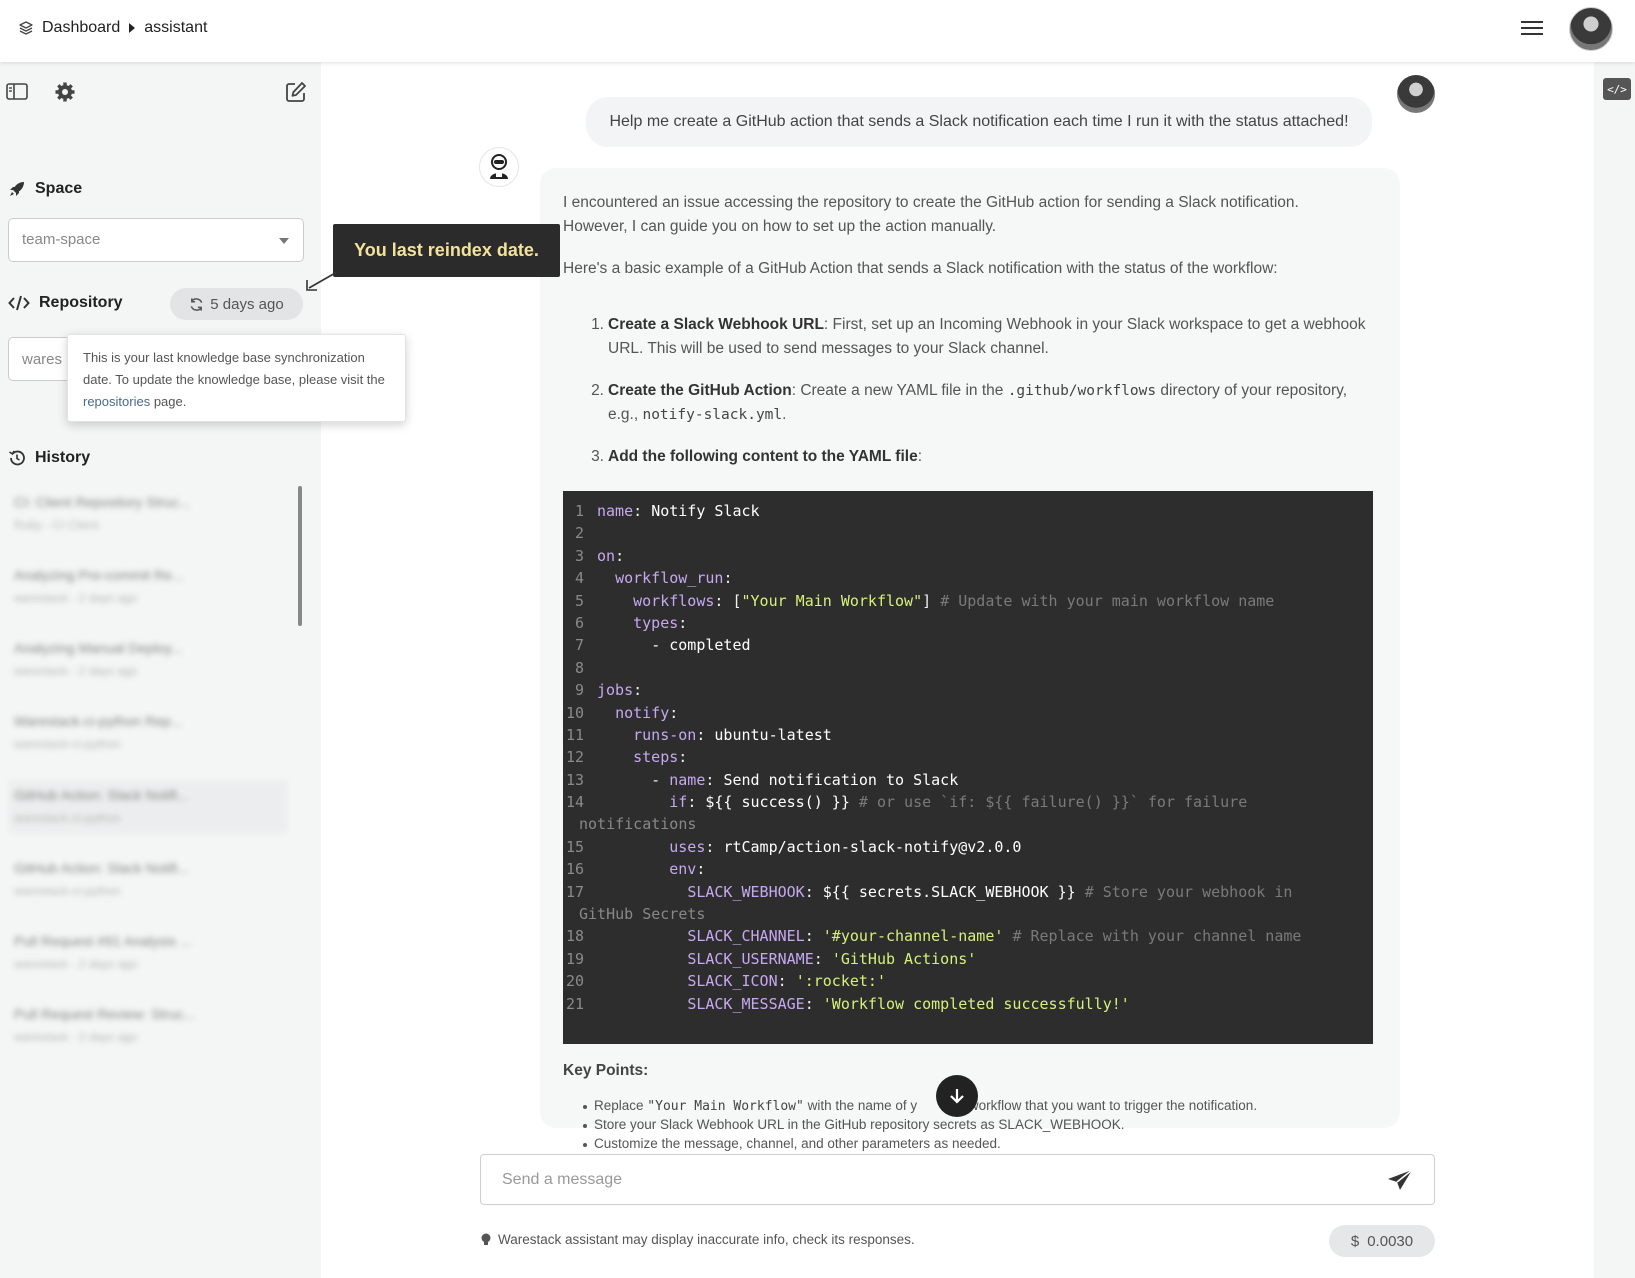 The width and height of the screenshot is (1635, 1278). Describe the element at coordinates (19, 303) in the screenshot. I see `code-icon` at that location.